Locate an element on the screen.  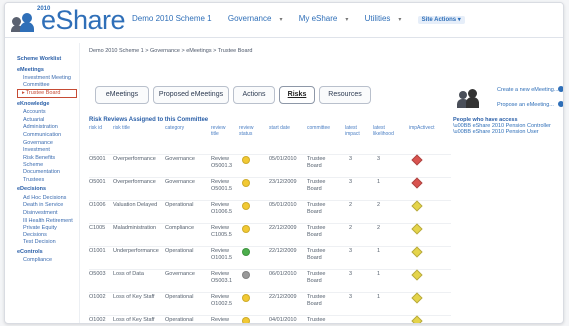
sidebar-item: Risk Benefits is located at coordinates (46, 158).